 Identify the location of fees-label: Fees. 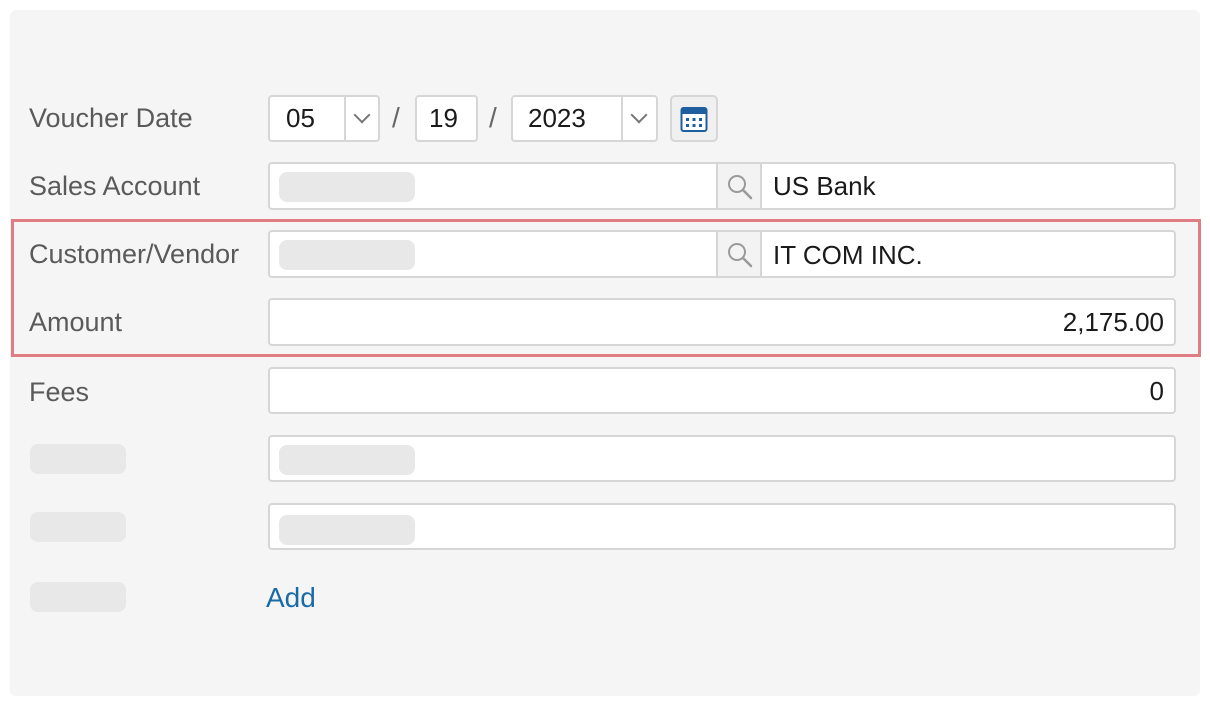
(59, 392).